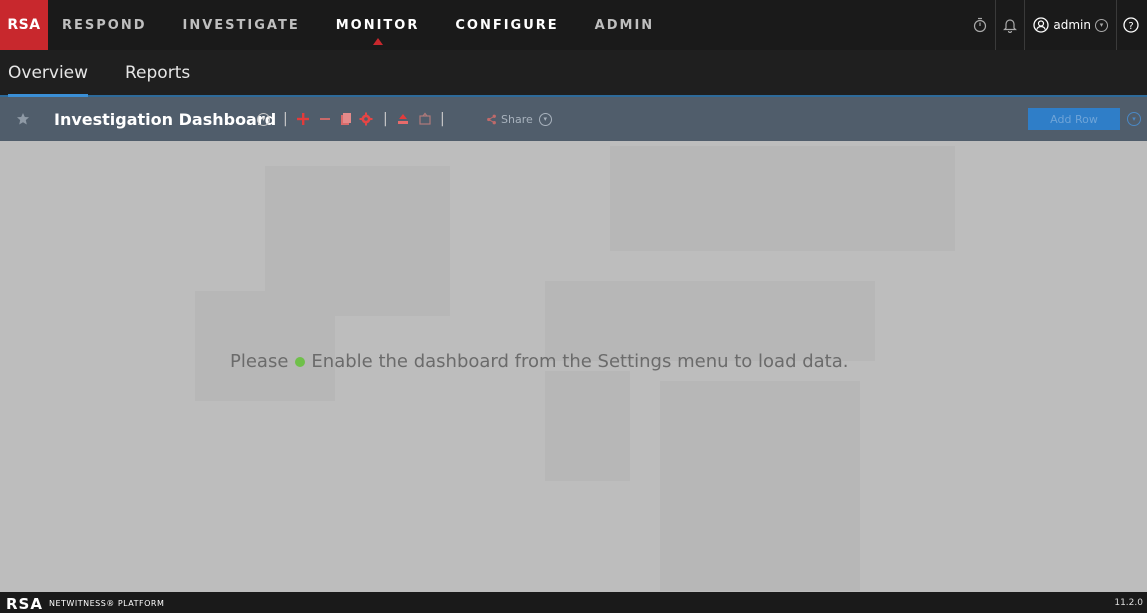  I want to click on bell-icon, so click(1009, 25).